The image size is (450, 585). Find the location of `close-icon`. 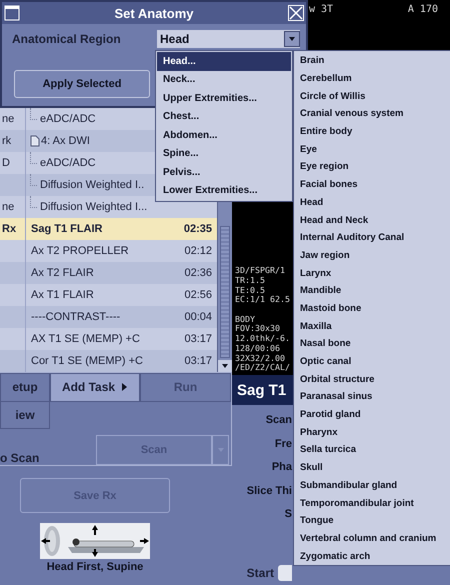

close-icon is located at coordinates (295, 13).